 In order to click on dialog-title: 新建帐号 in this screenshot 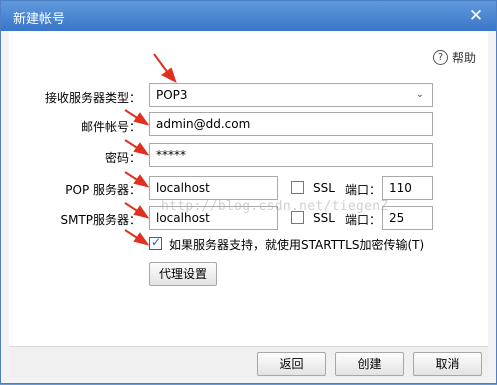, I will do `click(39, 19)`.